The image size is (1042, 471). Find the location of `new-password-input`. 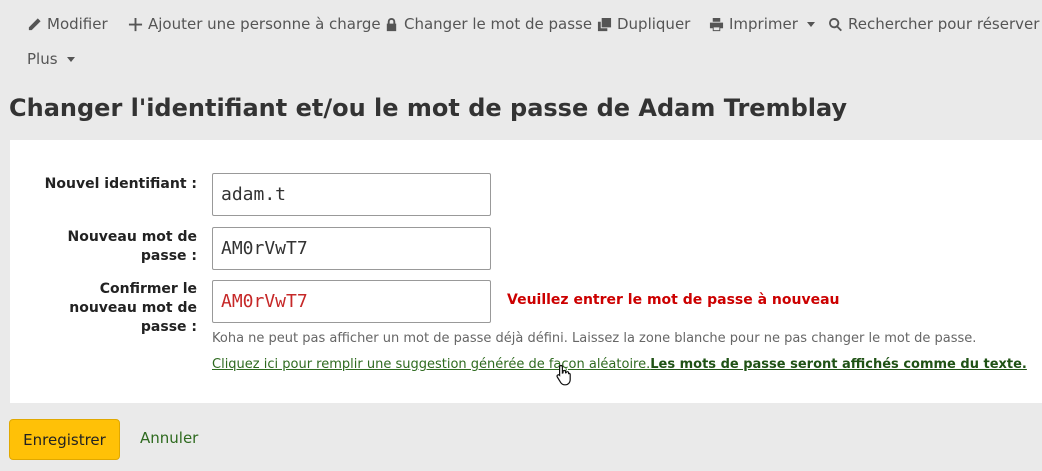

new-password-input is located at coordinates (351, 248).